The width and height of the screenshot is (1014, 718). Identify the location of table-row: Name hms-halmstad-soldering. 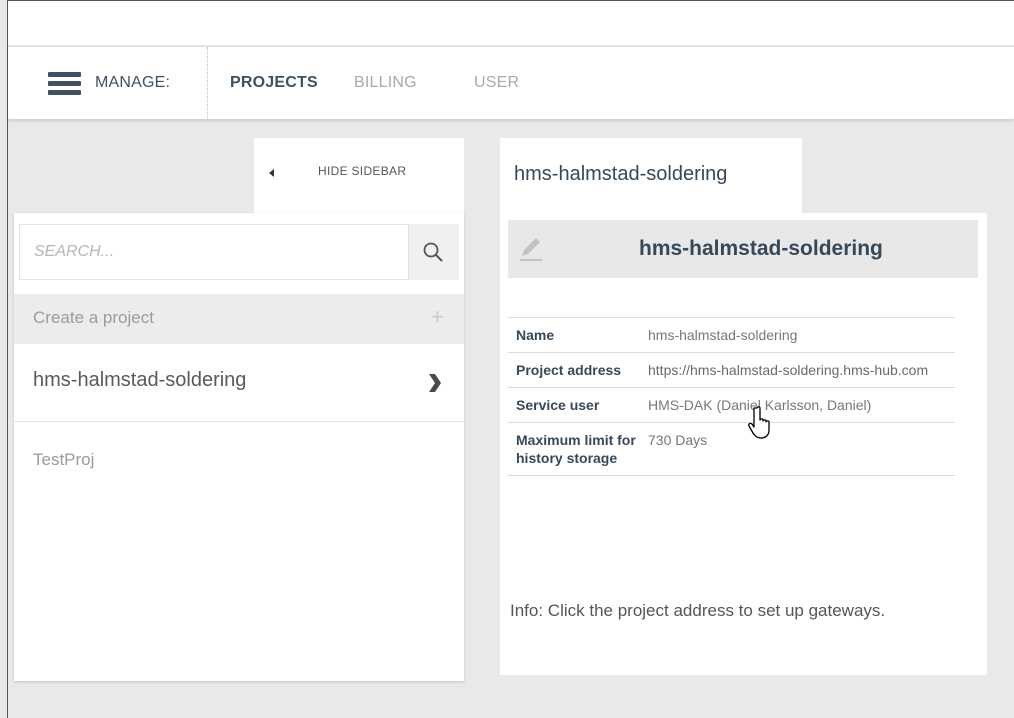
(731, 335).